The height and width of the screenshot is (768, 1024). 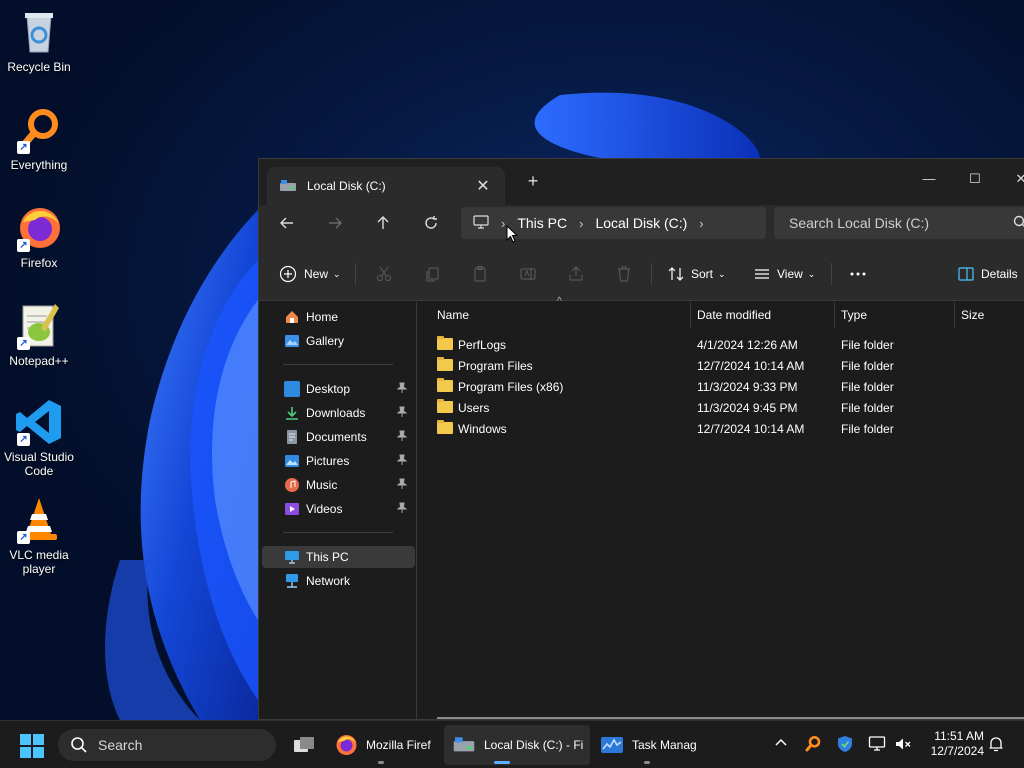 I want to click on notification-bell-icon, so click(x=996, y=745).